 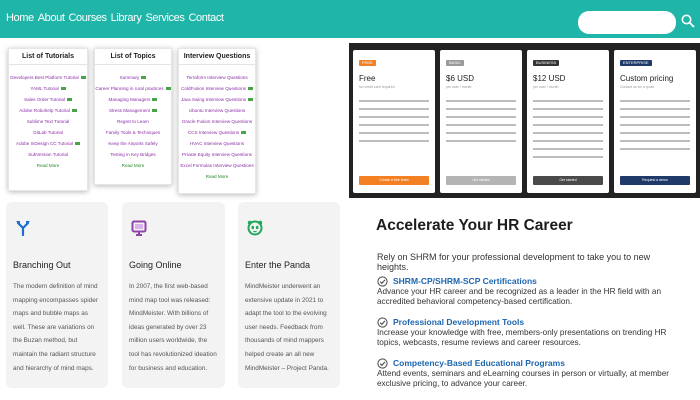 What do you see at coordinates (48, 154) in the screenshot?
I see `list-item: SubVersion Tutorial` at bounding box center [48, 154].